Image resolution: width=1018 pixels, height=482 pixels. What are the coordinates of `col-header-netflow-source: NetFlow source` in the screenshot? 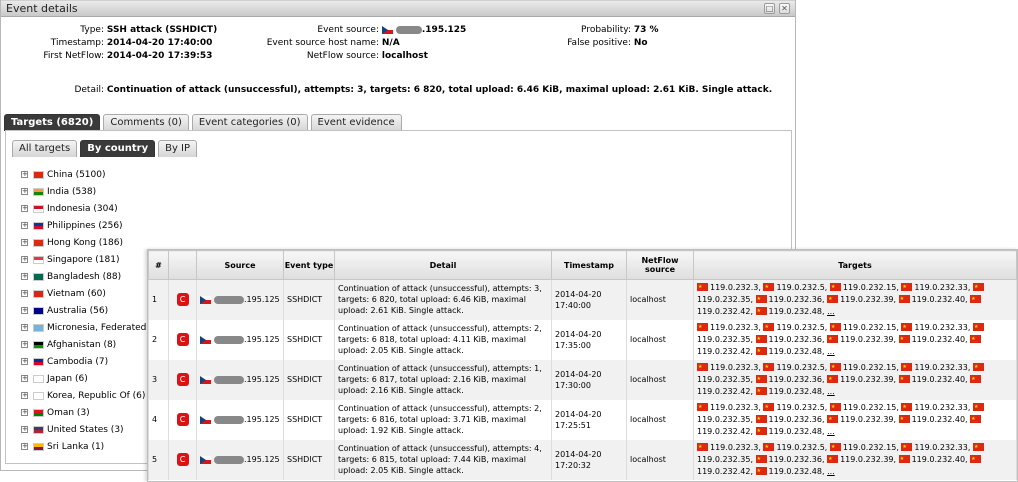 It's located at (660, 265).